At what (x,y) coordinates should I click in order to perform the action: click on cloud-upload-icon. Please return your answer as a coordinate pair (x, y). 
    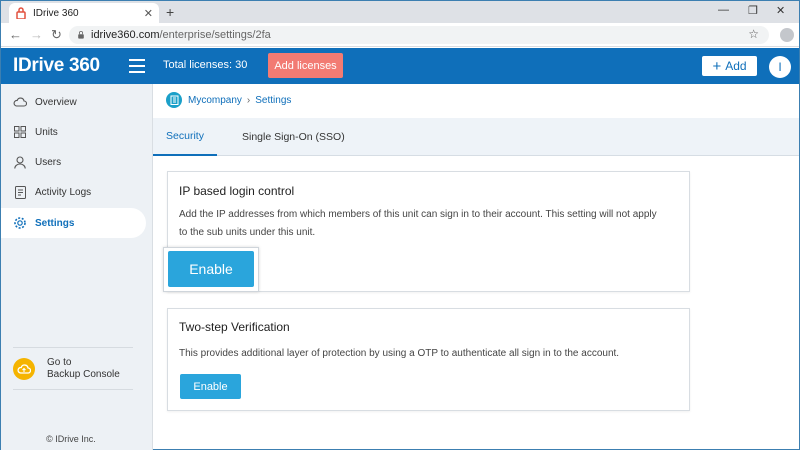
    Looking at the image, I should click on (24, 369).